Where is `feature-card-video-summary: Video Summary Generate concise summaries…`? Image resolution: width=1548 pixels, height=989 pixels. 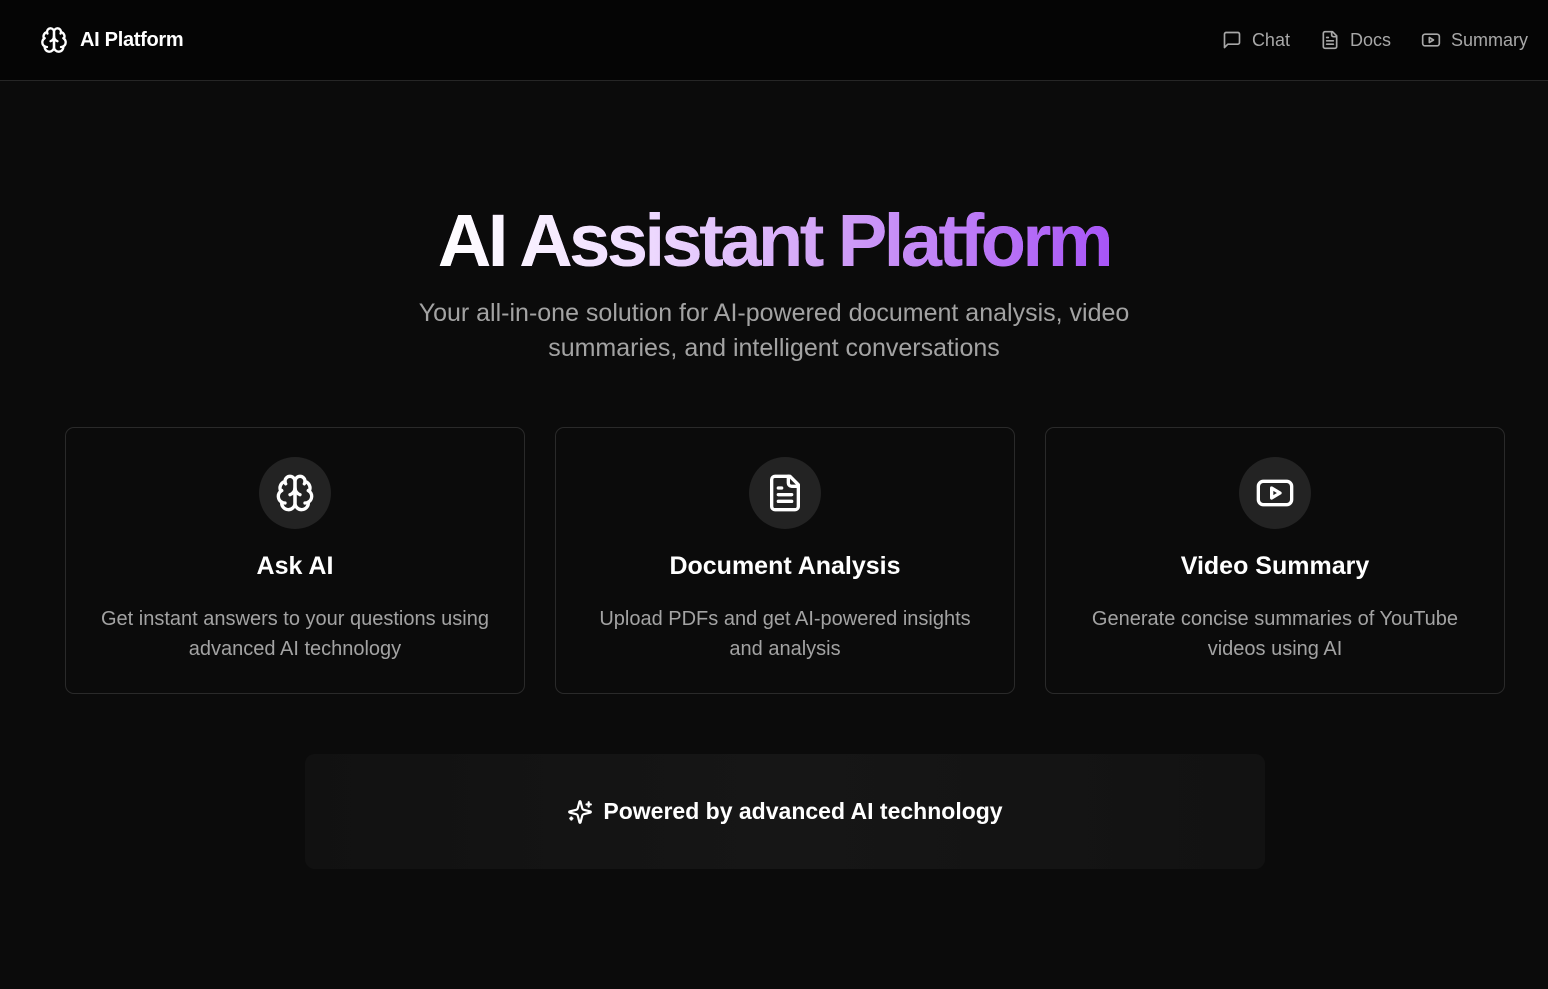
feature-card-video-summary: Video Summary Generate concise summaries… is located at coordinates (1275, 560).